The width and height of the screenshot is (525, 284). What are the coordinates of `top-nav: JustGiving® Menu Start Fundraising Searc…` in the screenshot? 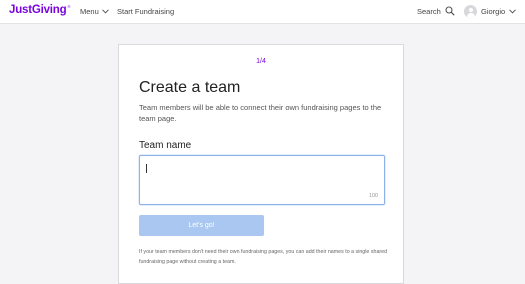 It's located at (262, 12).